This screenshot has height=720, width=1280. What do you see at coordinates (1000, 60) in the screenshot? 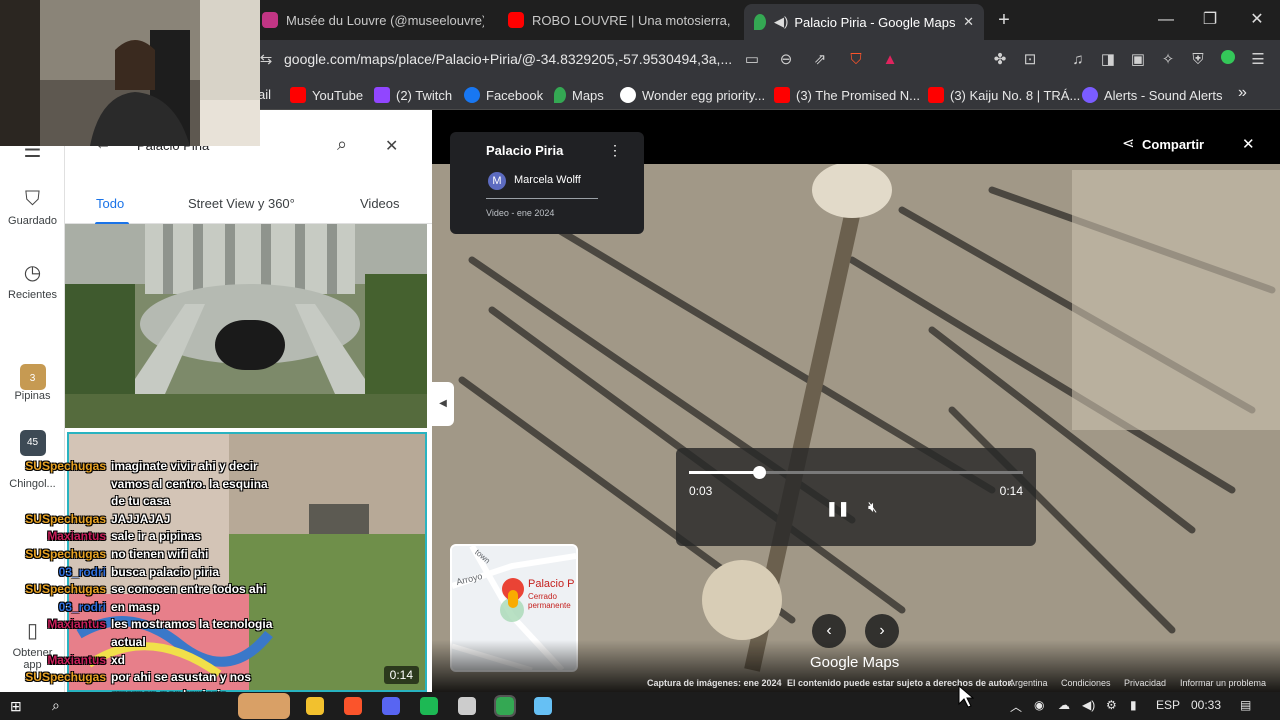
I see `extensions-icon: ✤` at bounding box center [1000, 60].